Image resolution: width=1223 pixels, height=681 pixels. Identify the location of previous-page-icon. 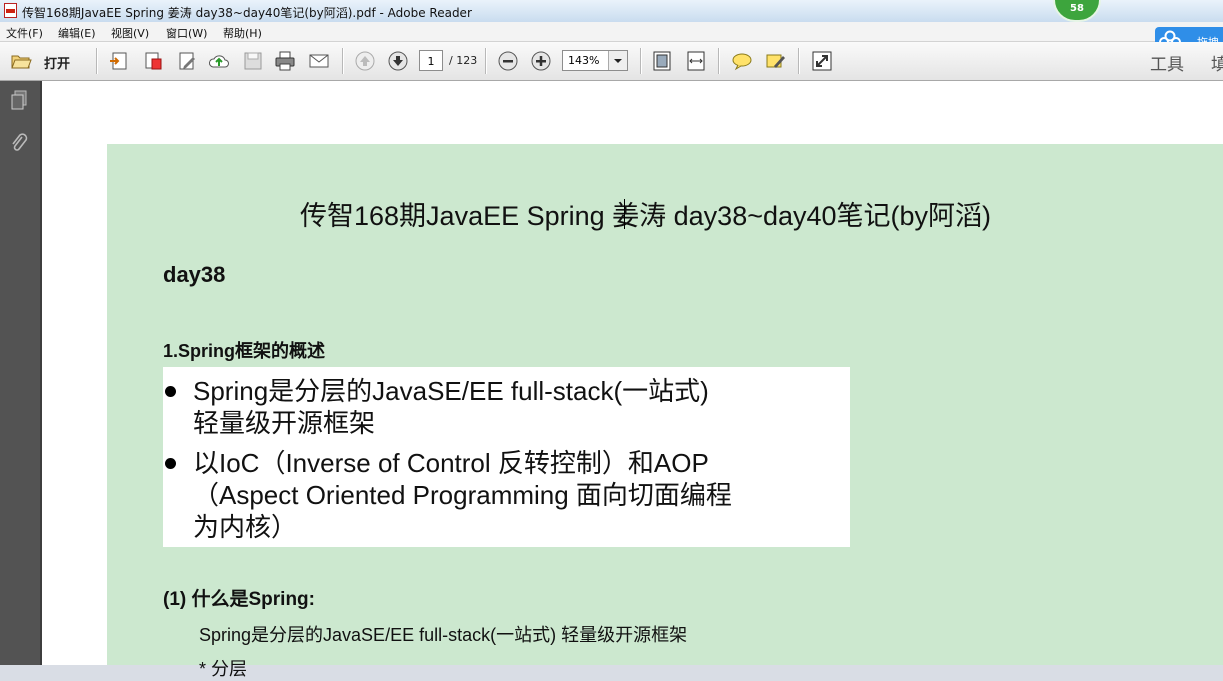
(365, 61).